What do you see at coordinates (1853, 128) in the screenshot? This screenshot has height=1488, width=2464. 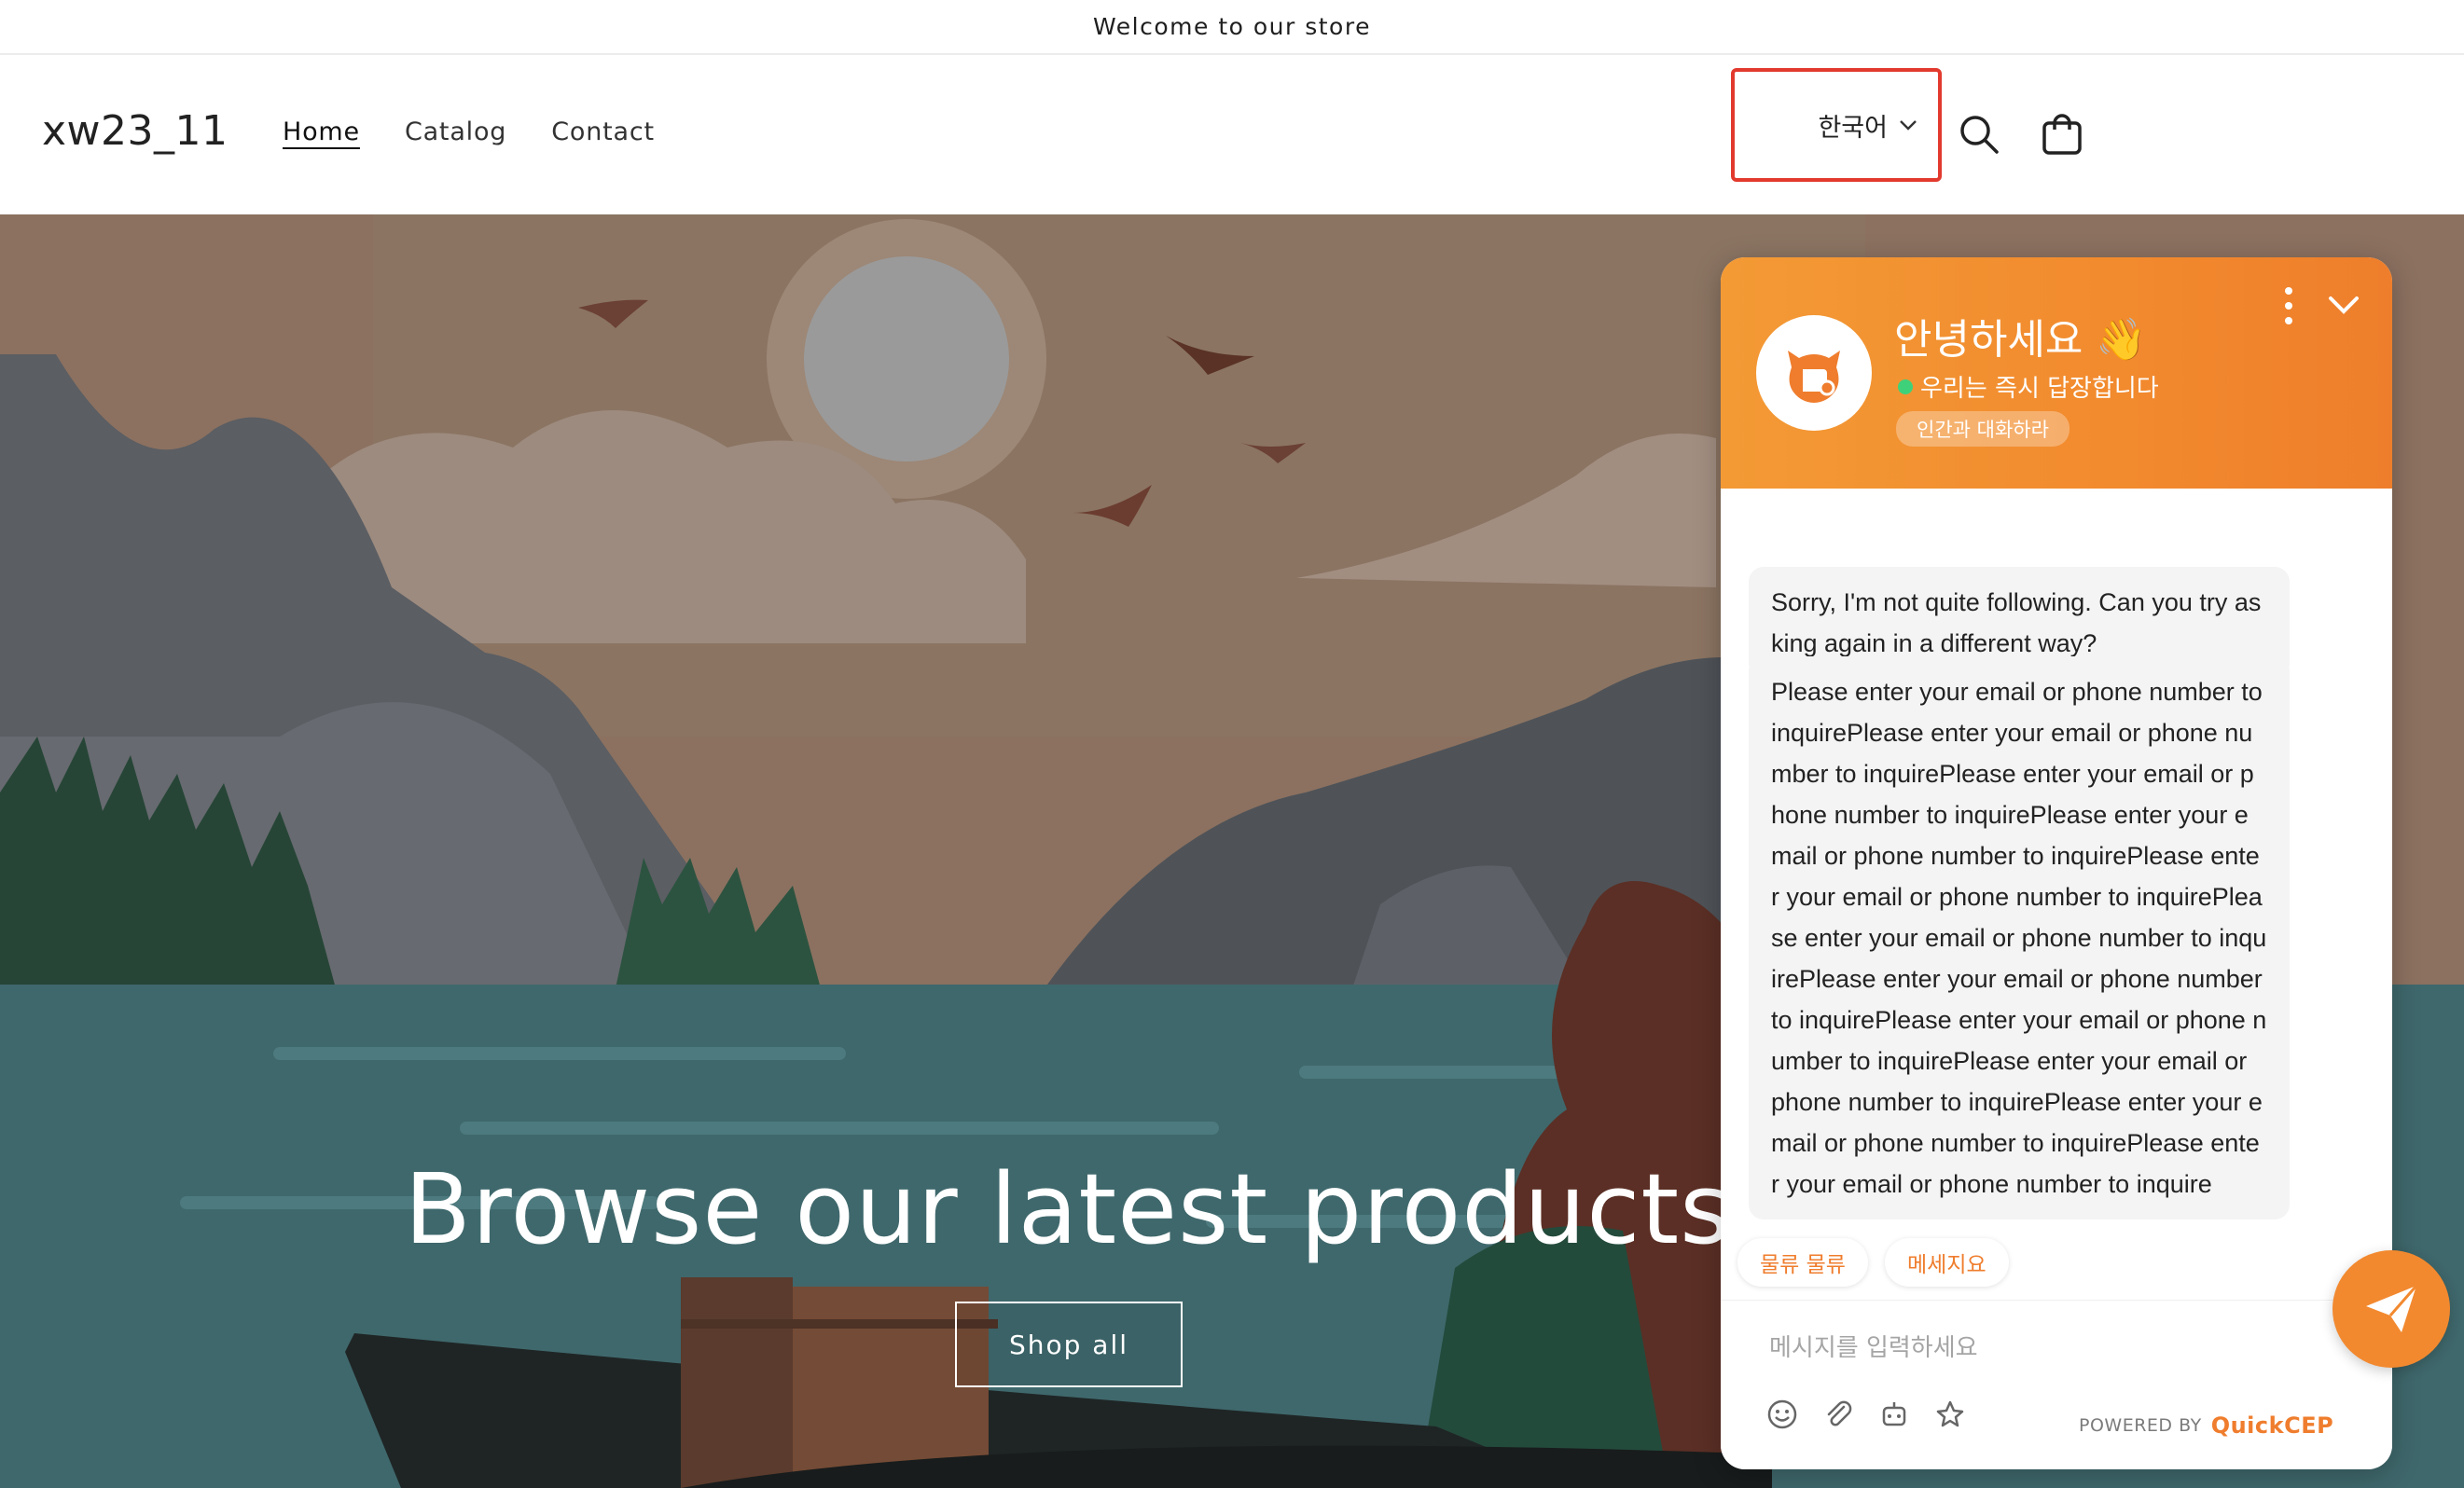 I see `language-label: 한국어` at bounding box center [1853, 128].